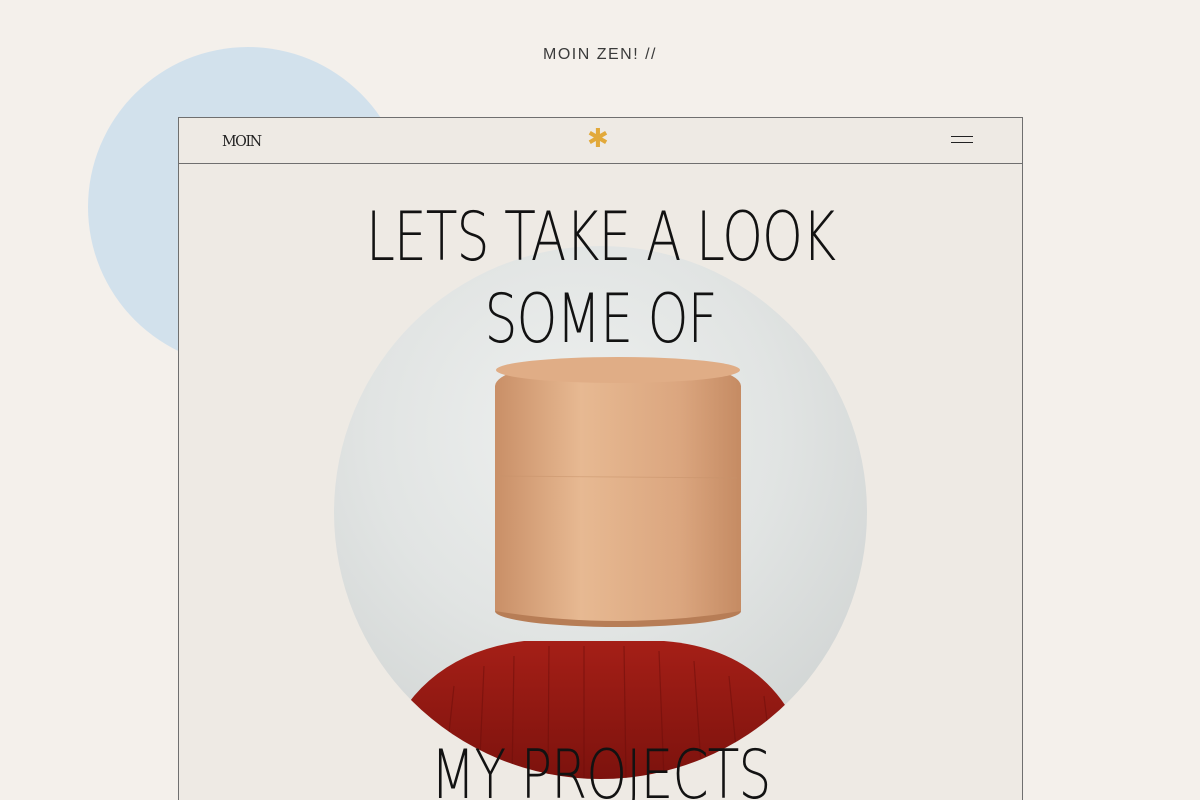 This screenshot has width=1200, height=800. What do you see at coordinates (601, 768) in the screenshot?
I see `hero-headline-line-3: MY PROJECTS` at bounding box center [601, 768].